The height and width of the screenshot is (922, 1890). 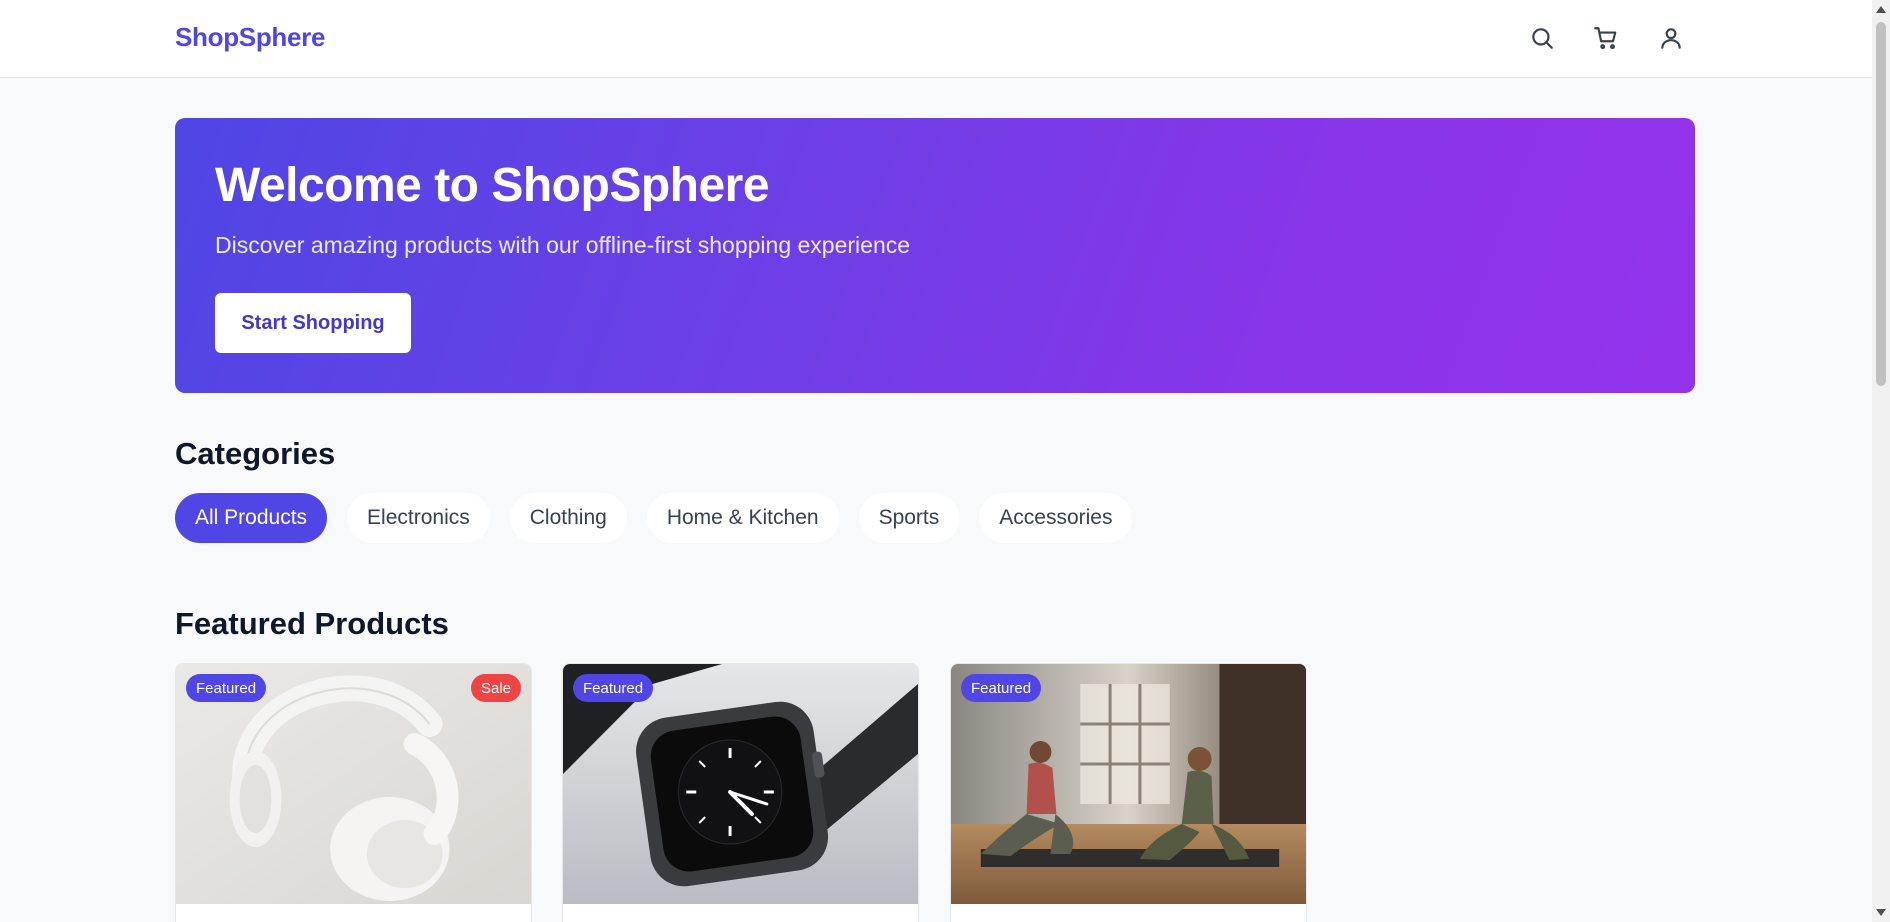 I want to click on page-scrollbar, so click(x=1881, y=461).